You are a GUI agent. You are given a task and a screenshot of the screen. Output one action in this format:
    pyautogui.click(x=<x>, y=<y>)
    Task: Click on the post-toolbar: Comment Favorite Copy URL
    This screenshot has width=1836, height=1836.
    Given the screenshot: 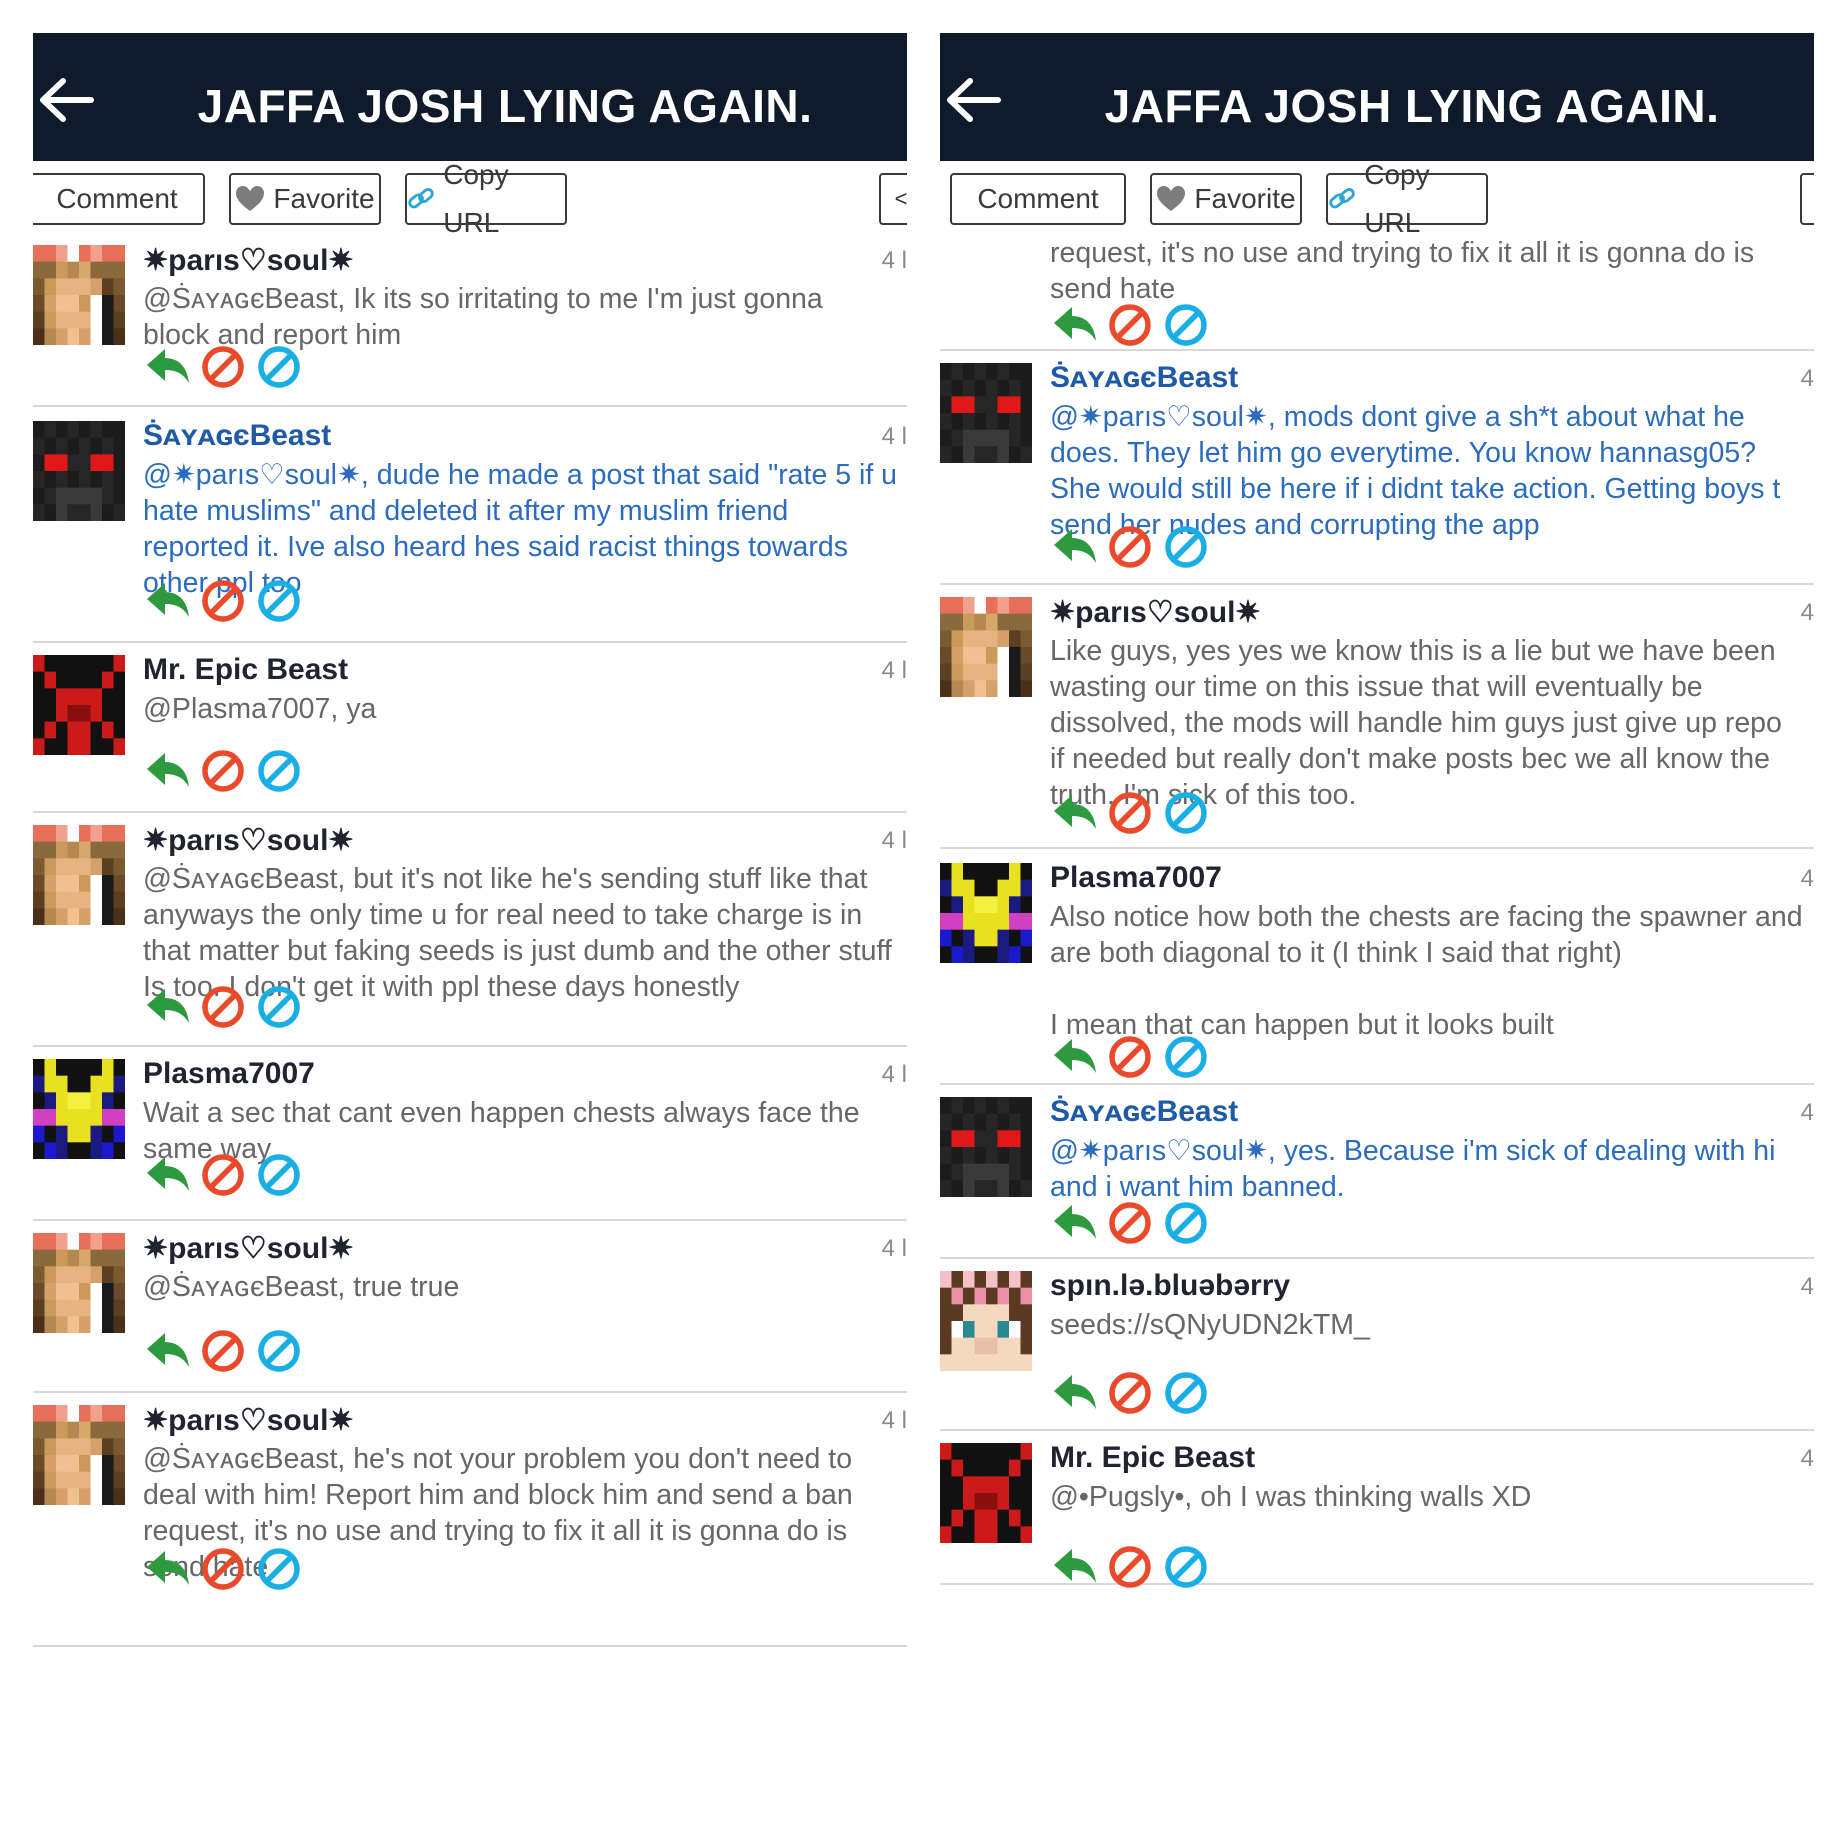 What is the action you would take?
    pyautogui.click(x=1377, y=198)
    